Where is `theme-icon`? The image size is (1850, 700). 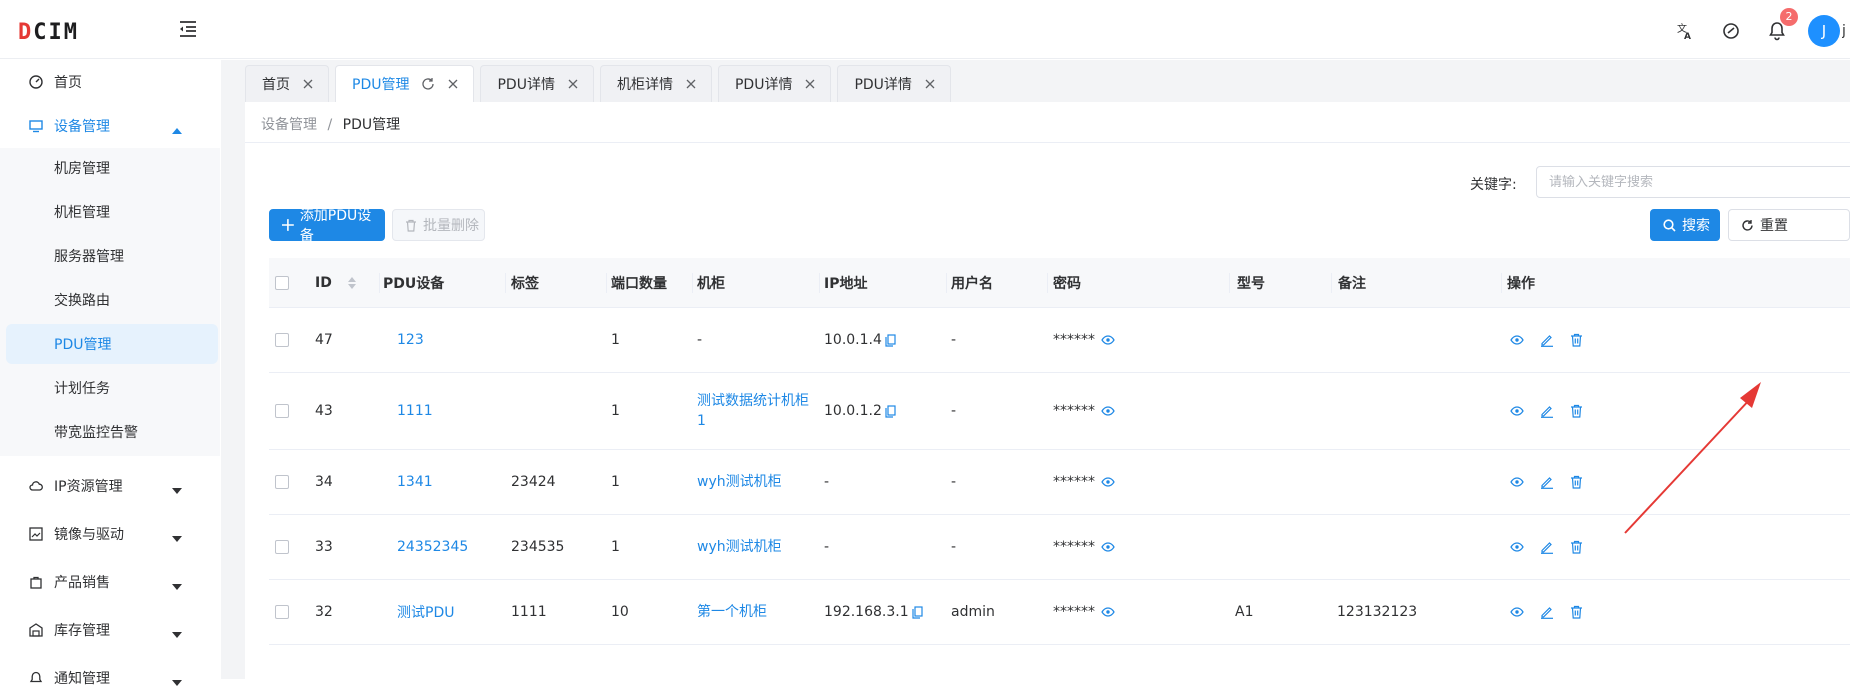
theme-icon is located at coordinates (1731, 31).